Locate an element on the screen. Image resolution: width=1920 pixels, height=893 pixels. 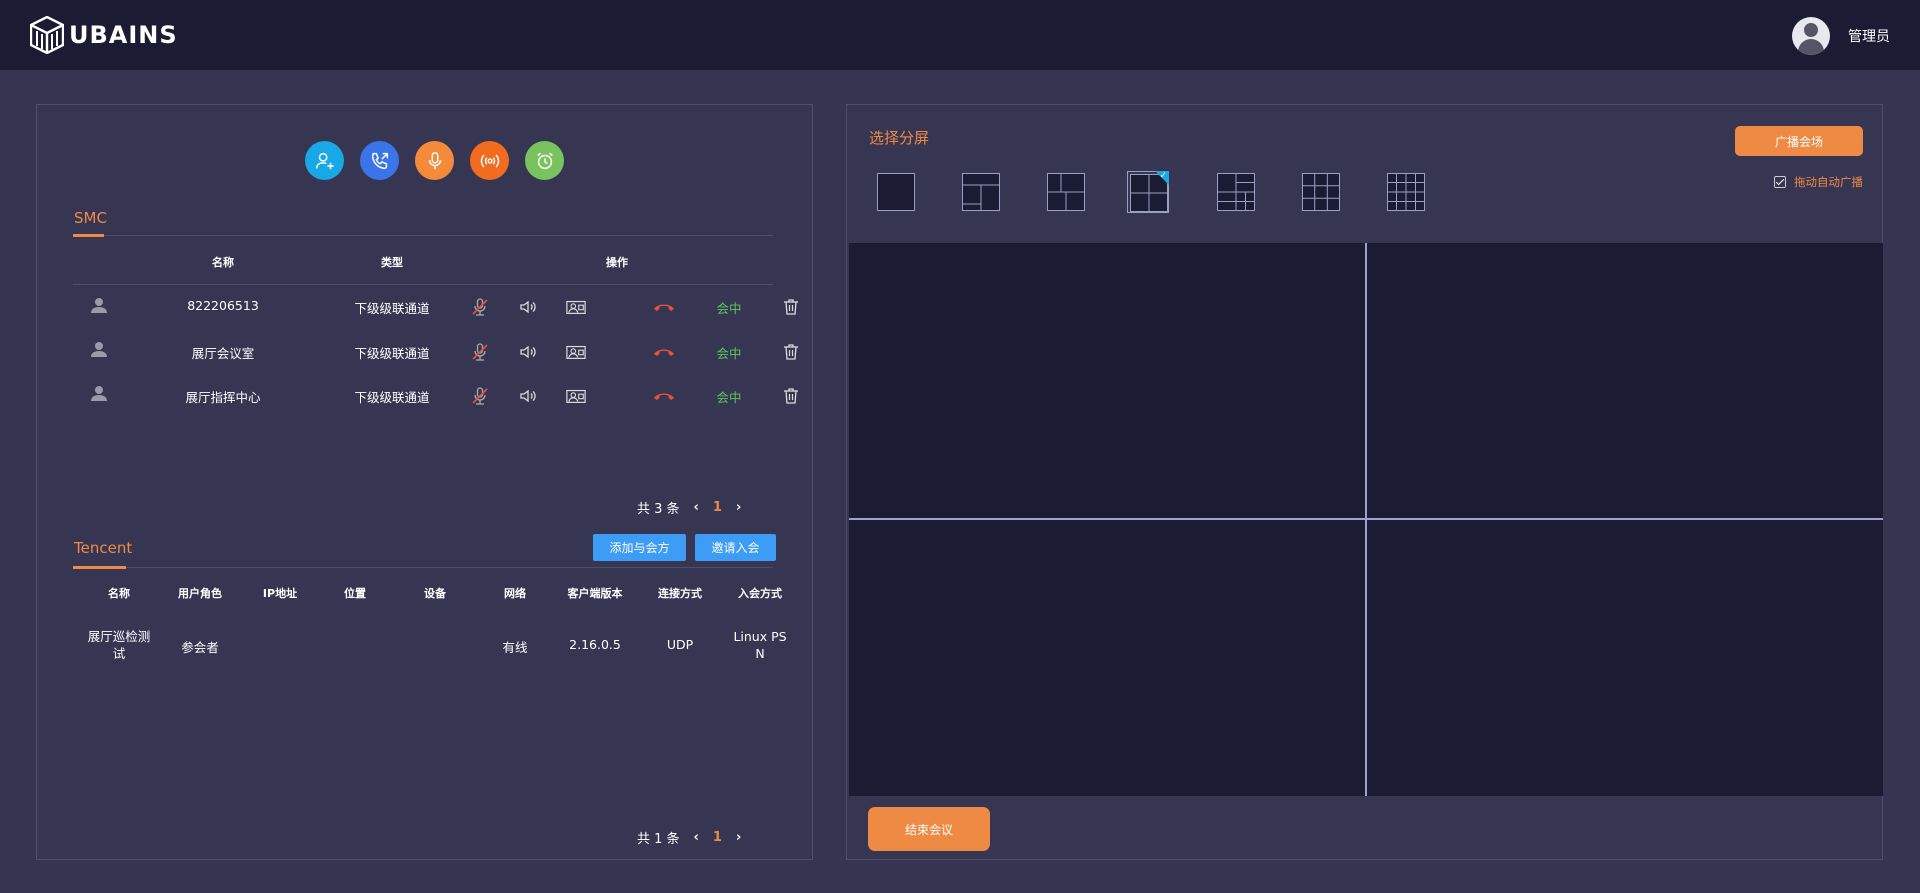
call-transfer-button is located at coordinates (379, 160).